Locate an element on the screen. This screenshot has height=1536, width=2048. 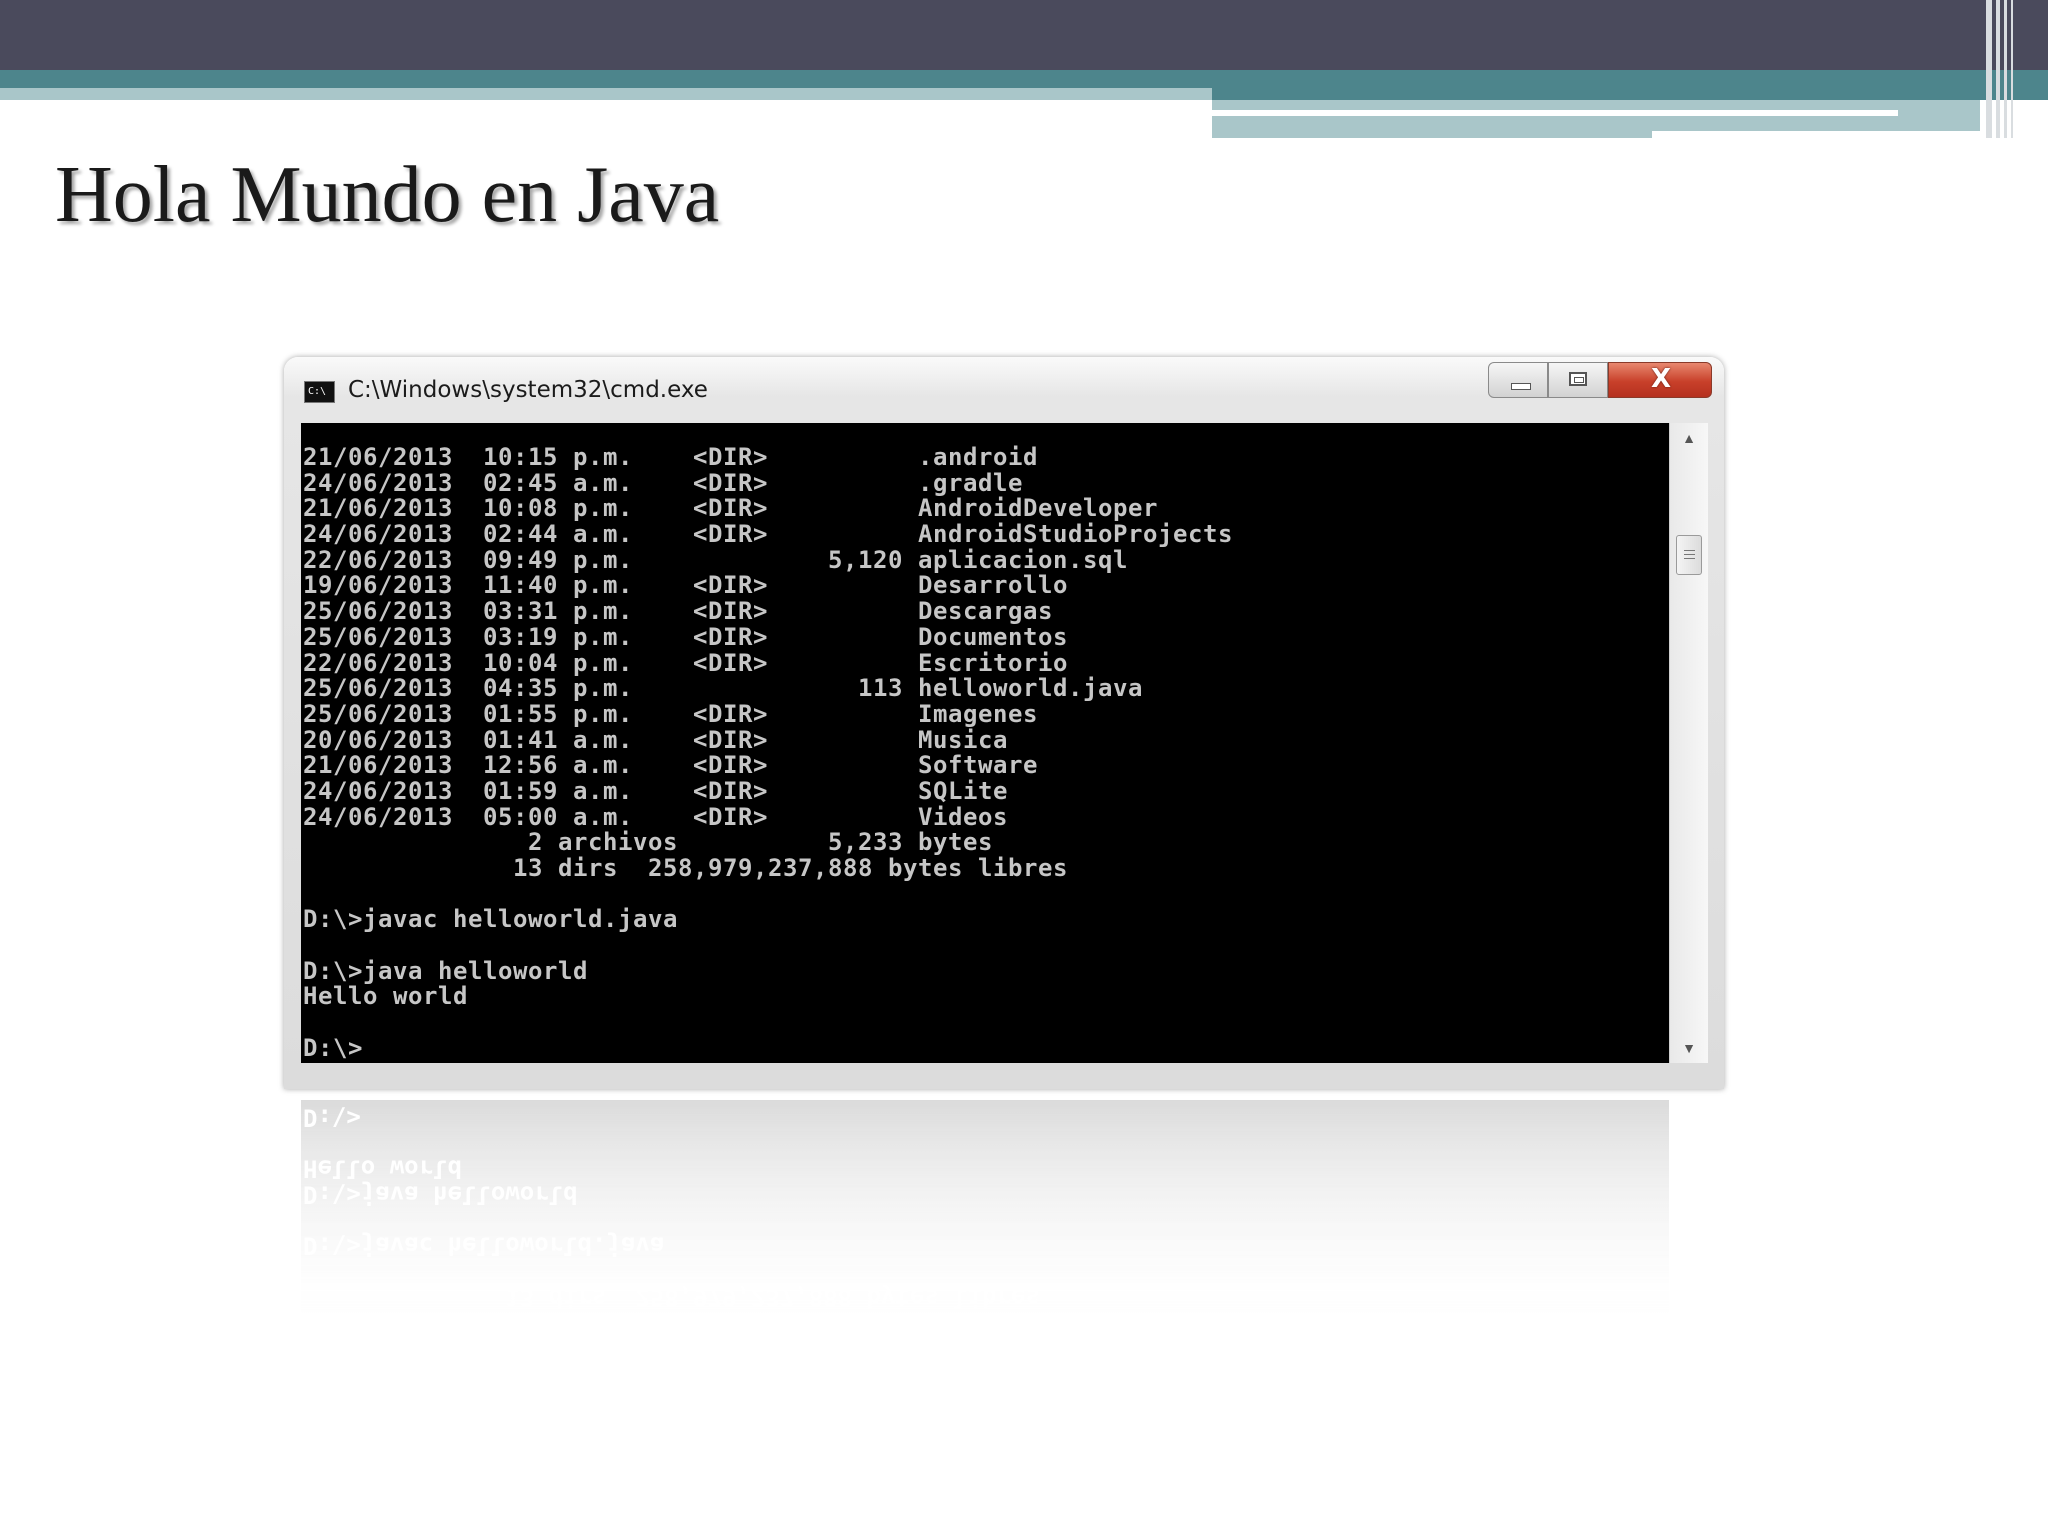
console-line: 20/06/2013 01:41 a.m. <DIR> Musica is located at coordinates (655, 739).